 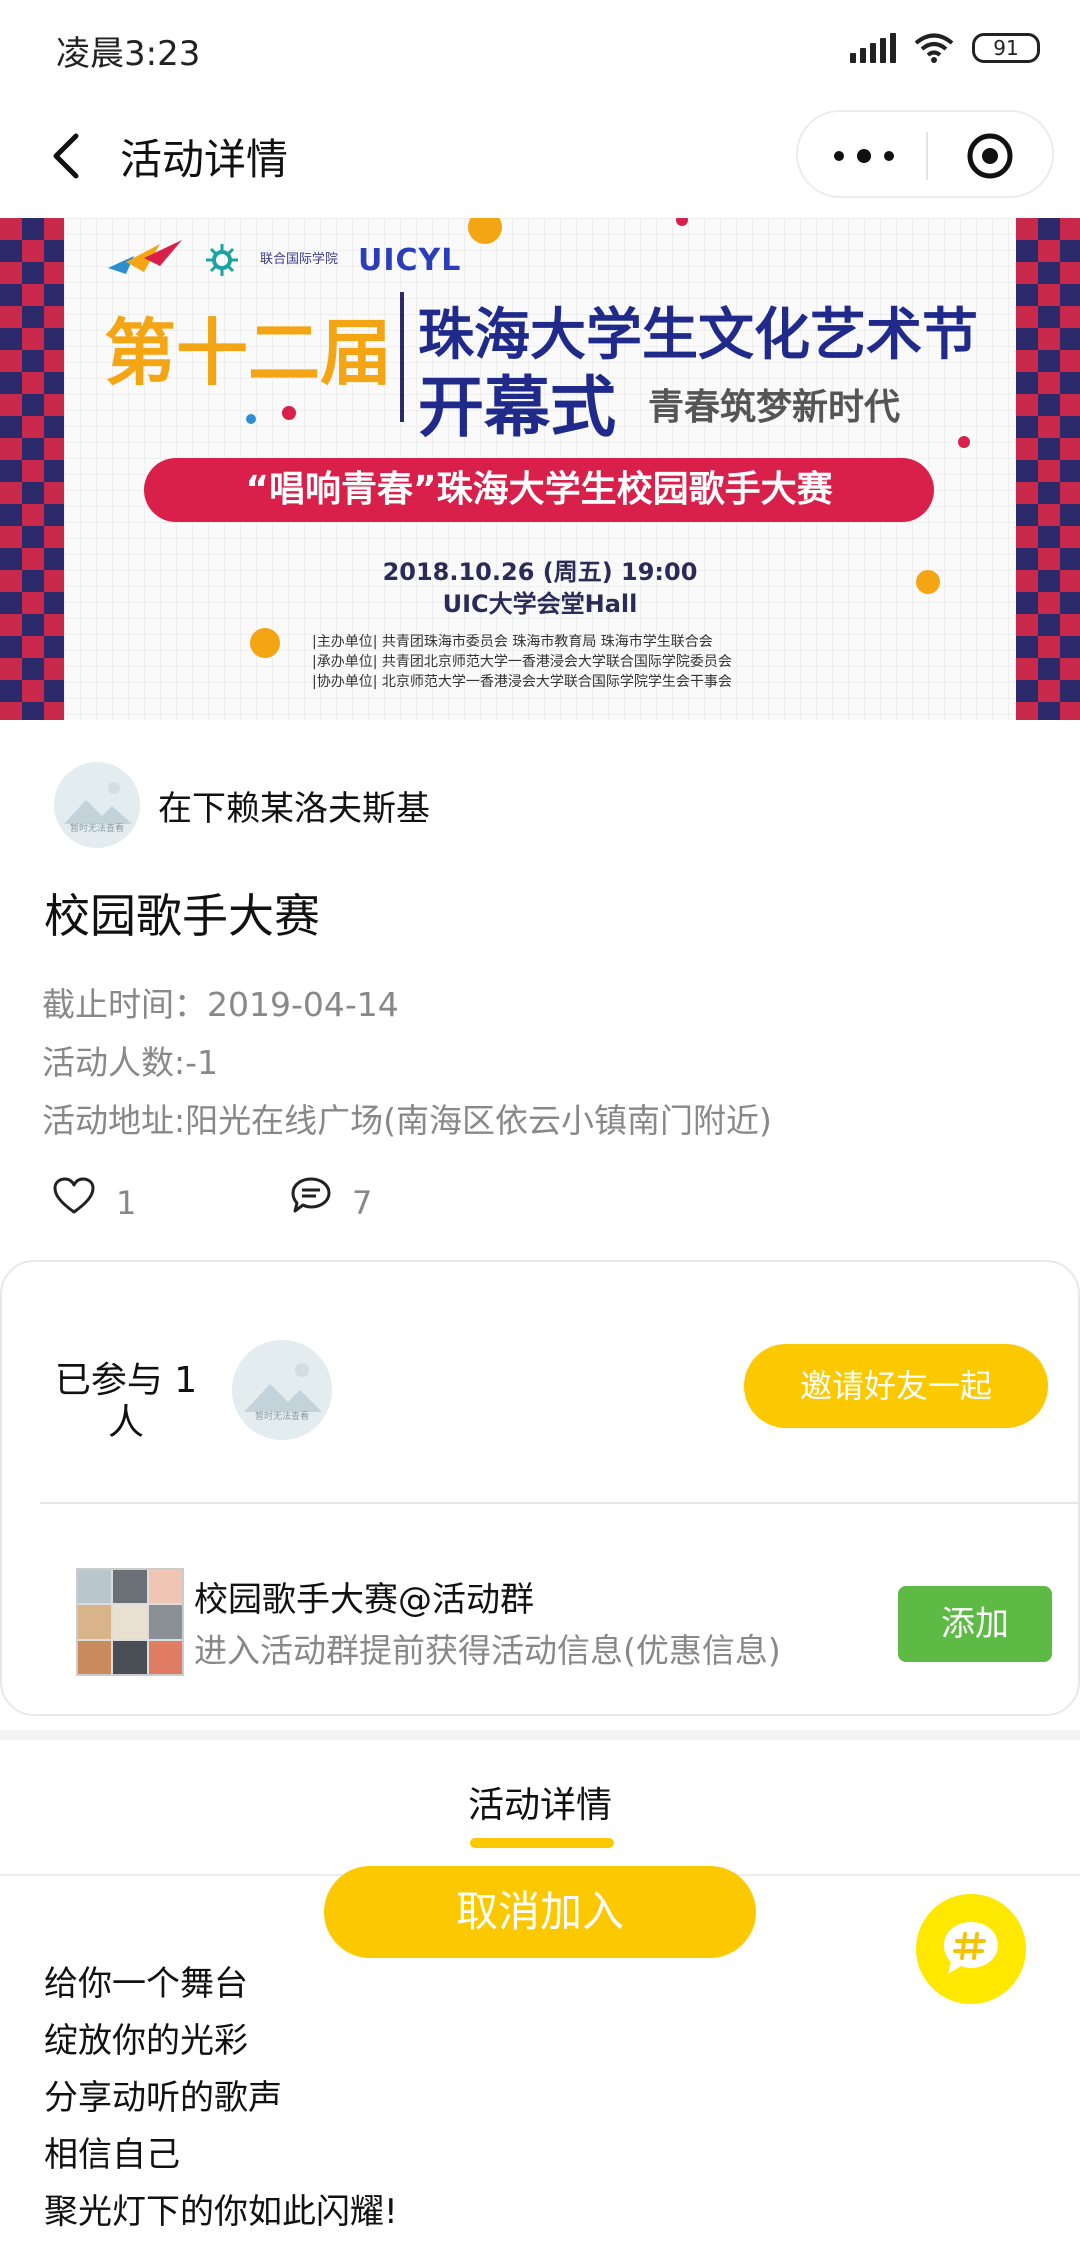 What do you see at coordinates (68, 156) in the screenshot?
I see `back-icon` at bounding box center [68, 156].